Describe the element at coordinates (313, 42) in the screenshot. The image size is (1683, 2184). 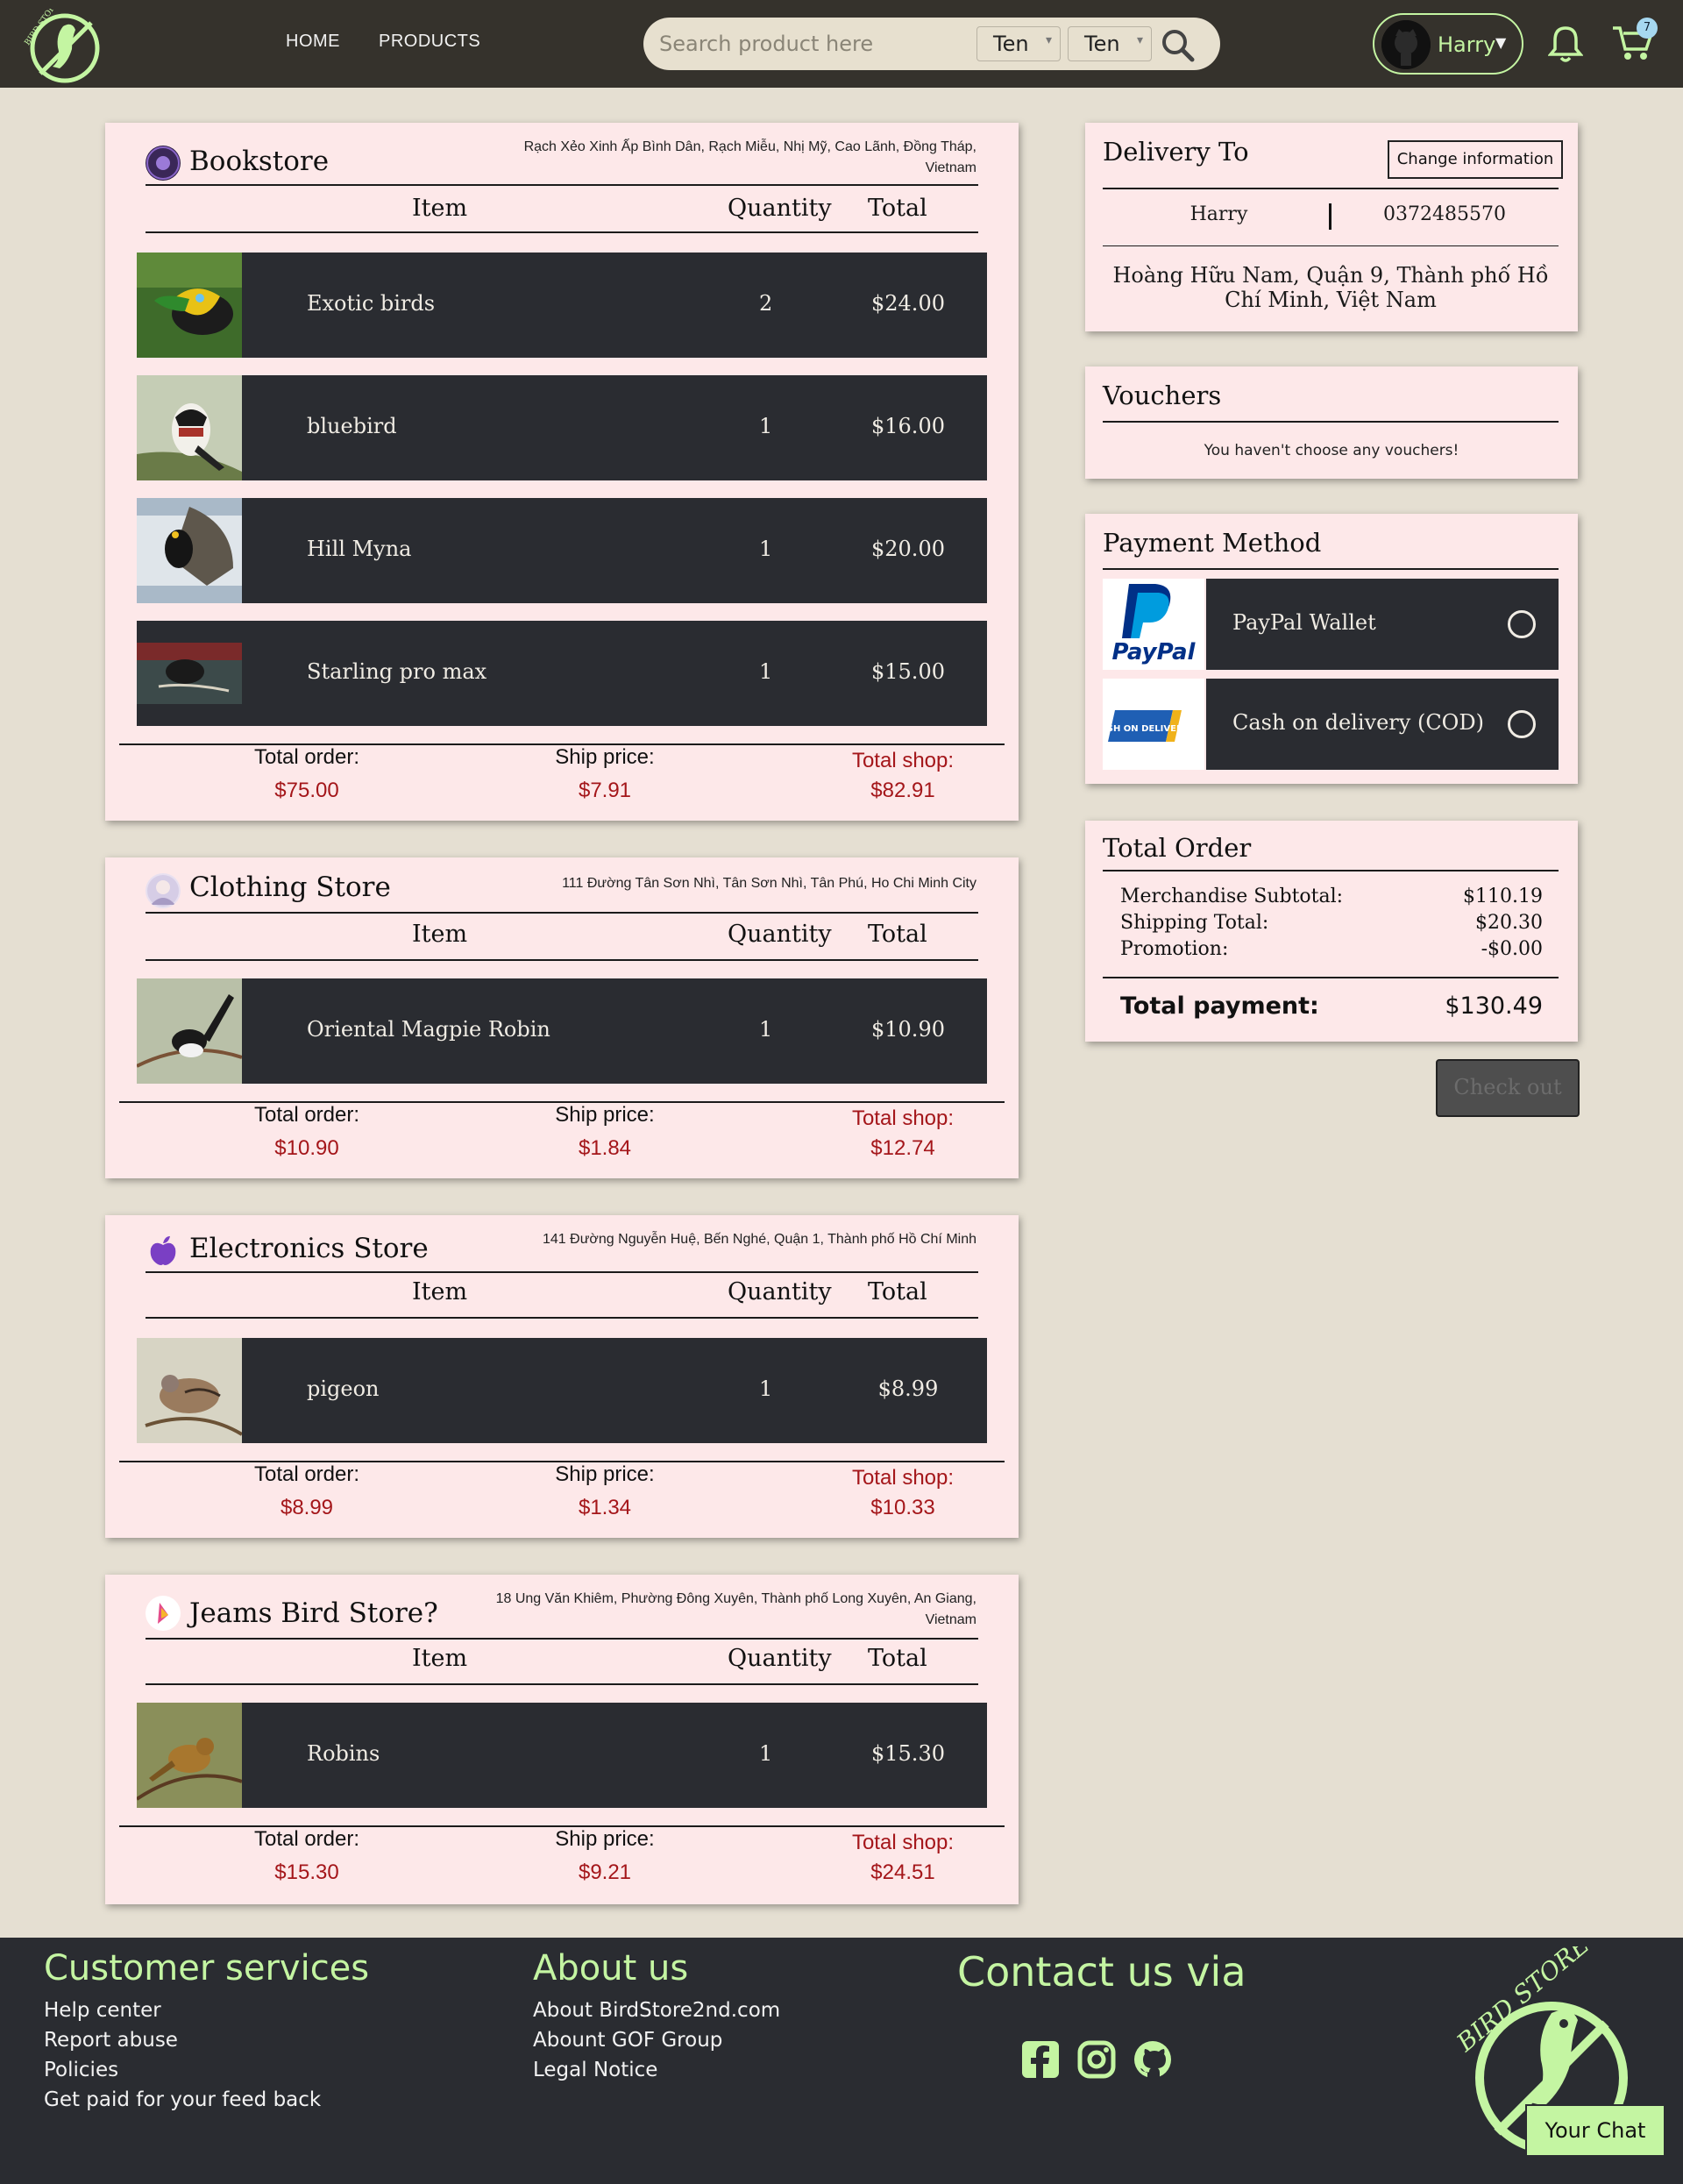
I see `nav-home: HOME` at that location.